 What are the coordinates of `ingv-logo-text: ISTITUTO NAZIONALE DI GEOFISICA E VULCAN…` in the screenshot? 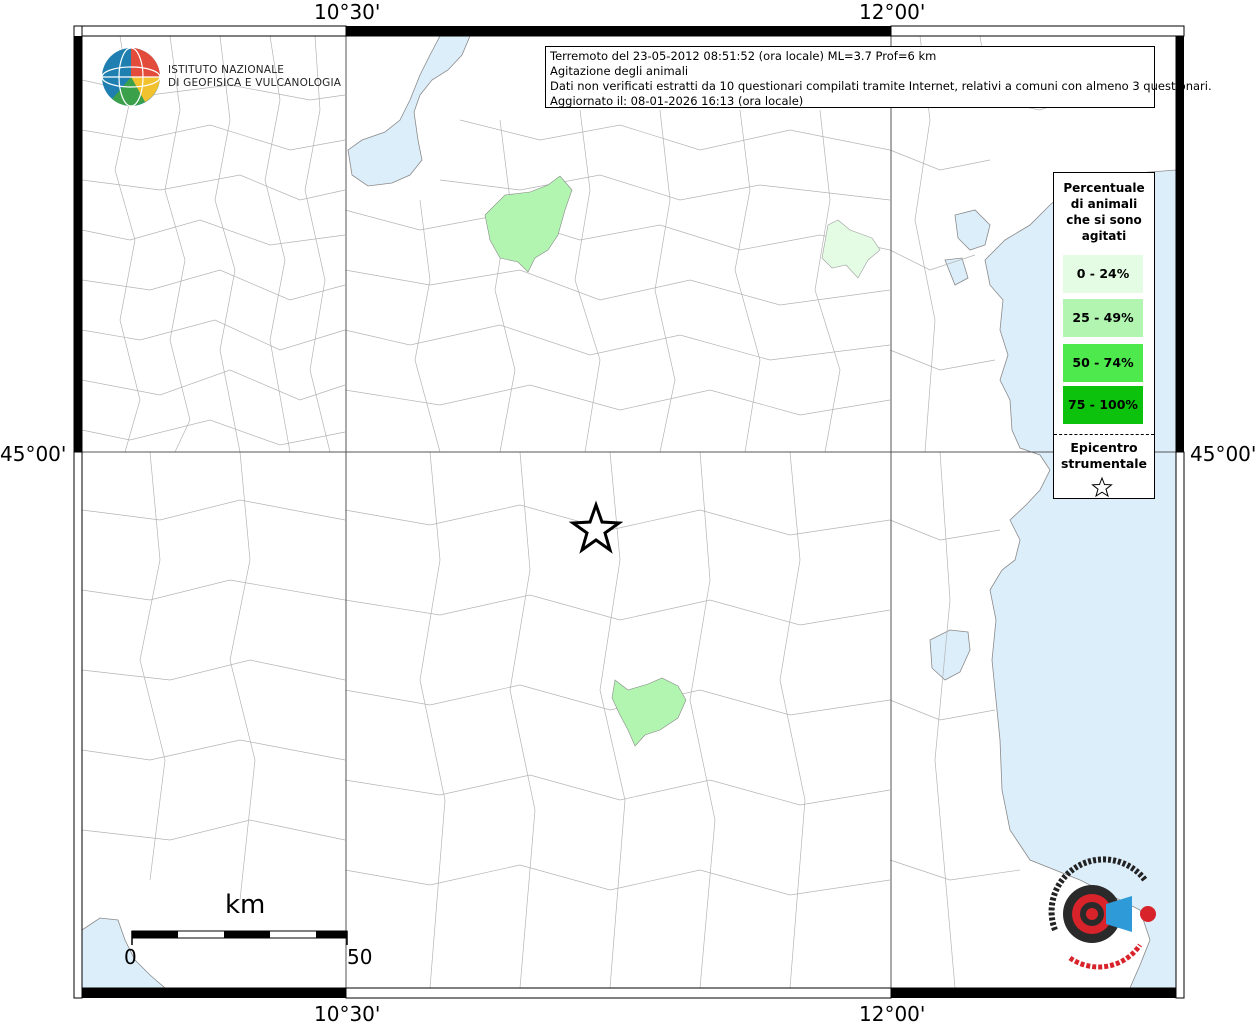 It's located at (254, 77).